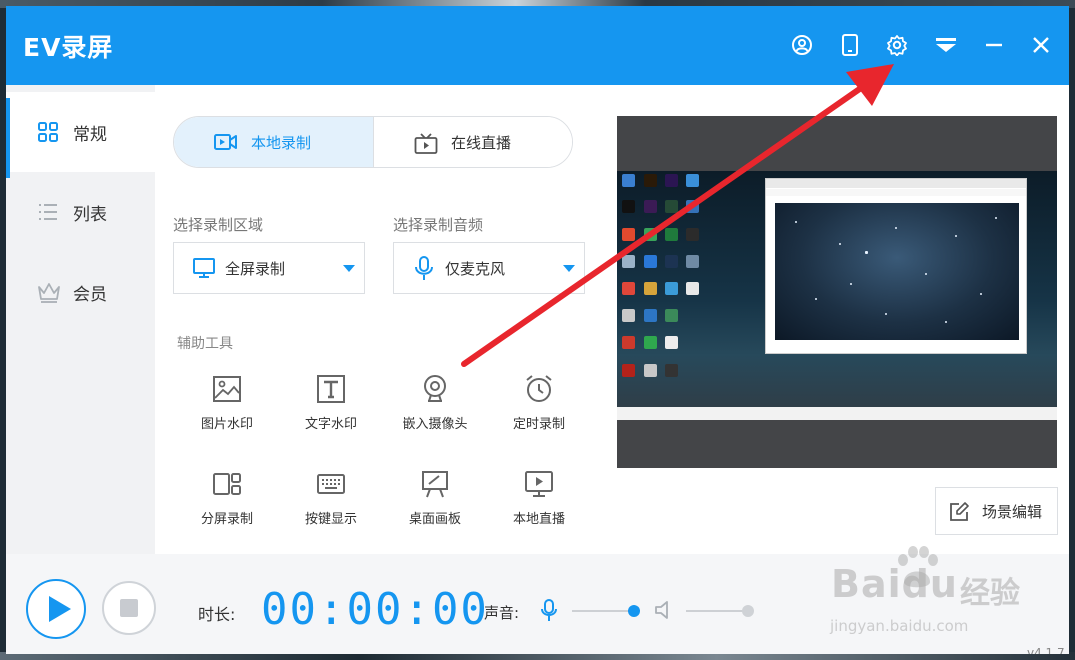  I want to click on version-label: v4.1.7, so click(1046, 650).